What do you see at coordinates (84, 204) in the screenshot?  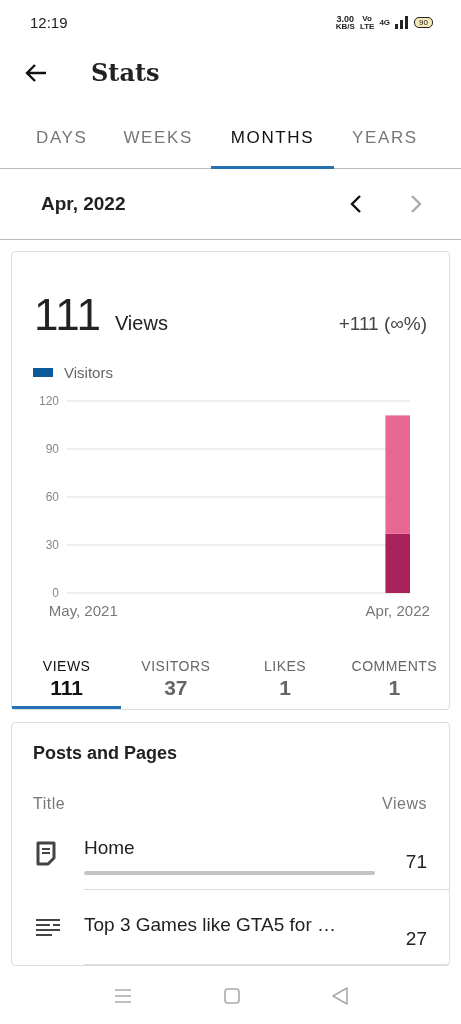 I see `period-label: Apr, 2022` at bounding box center [84, 204].